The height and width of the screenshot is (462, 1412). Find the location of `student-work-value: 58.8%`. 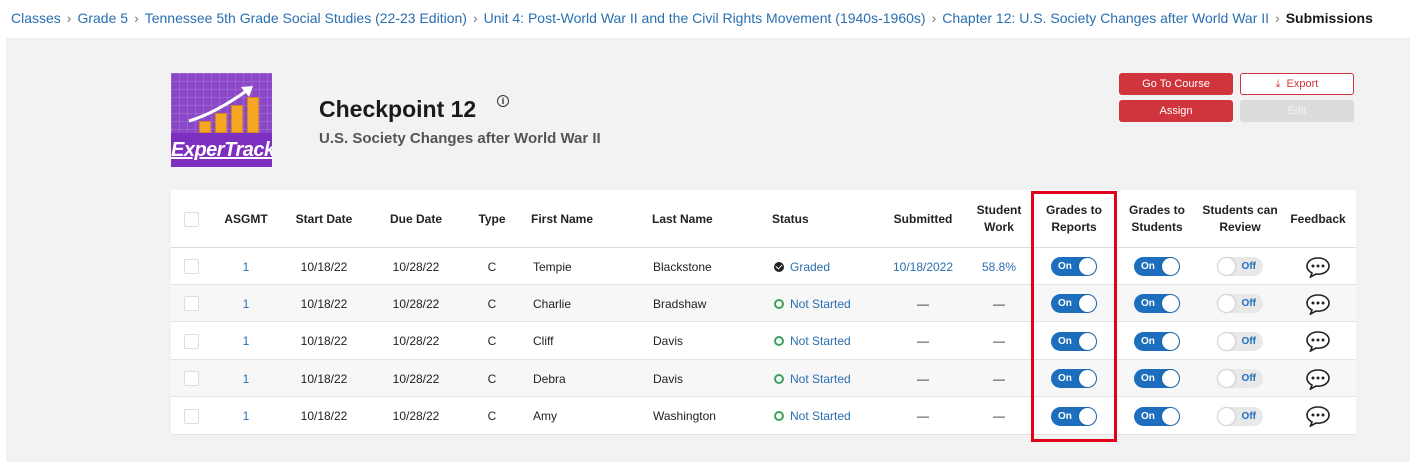

student-work-value: 58.8% is located at coordinates (999, 267).